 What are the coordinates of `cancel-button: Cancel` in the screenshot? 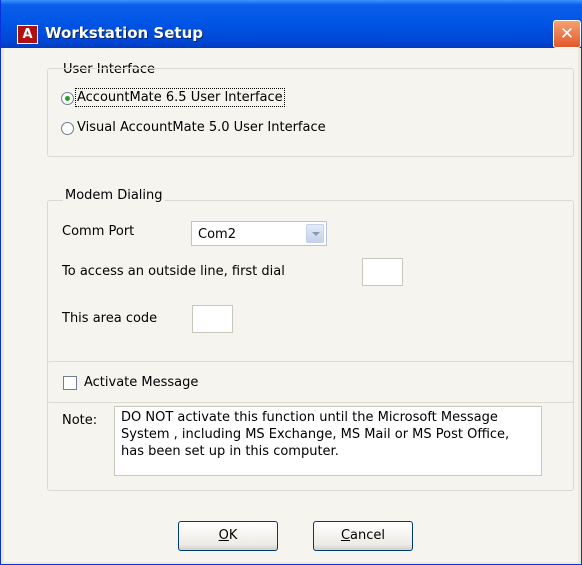 It's located at (363, 536).